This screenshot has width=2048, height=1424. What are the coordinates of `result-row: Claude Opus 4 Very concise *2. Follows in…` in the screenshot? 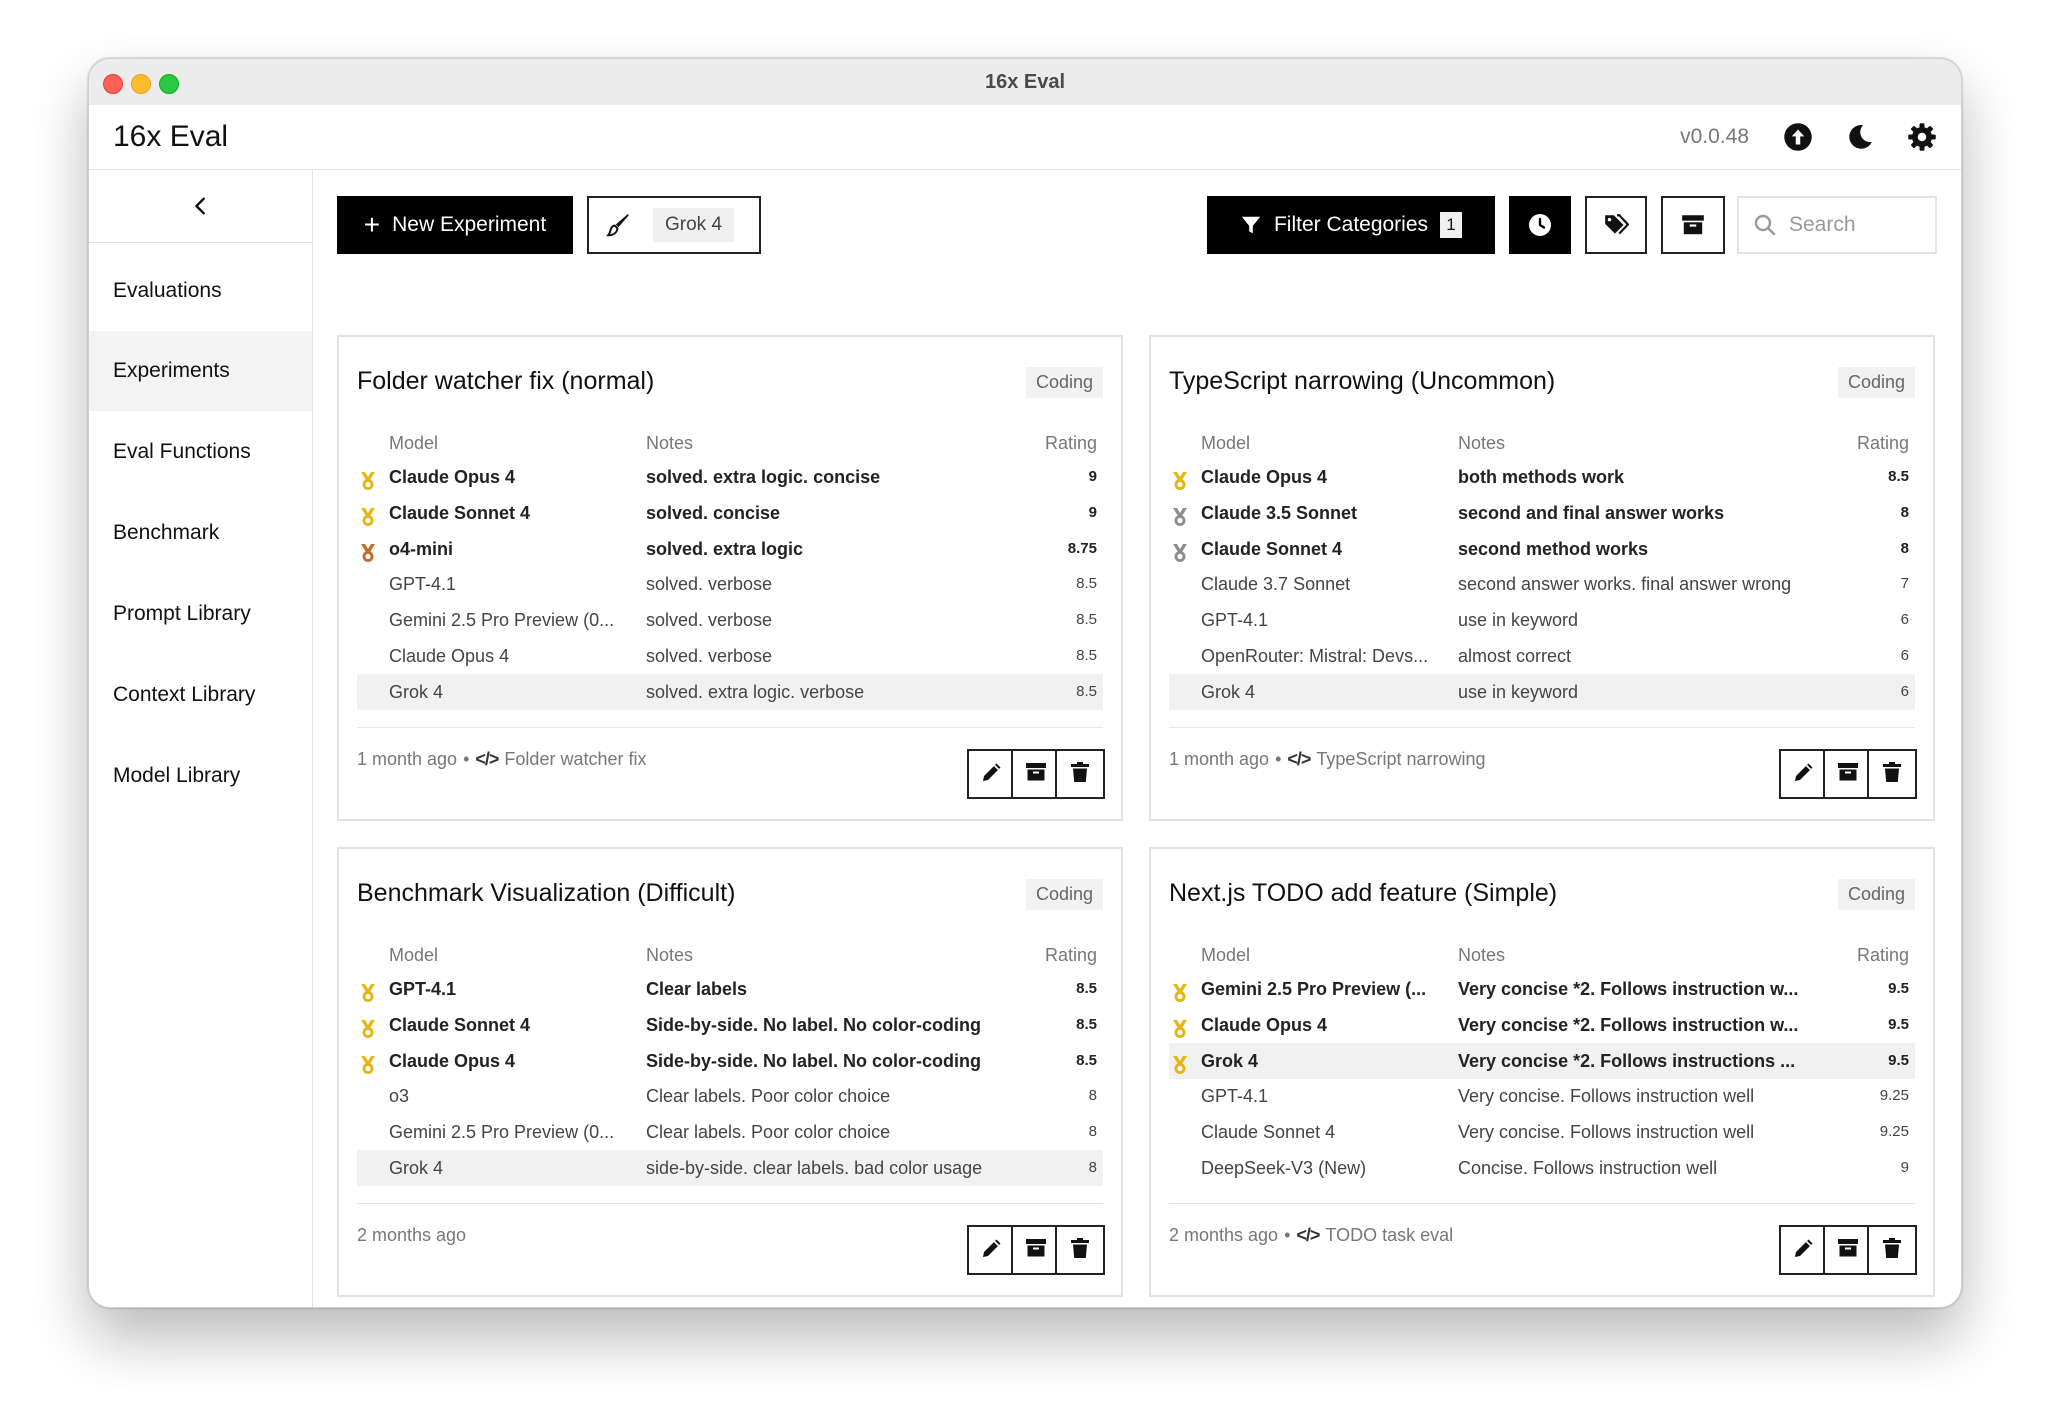 It's located at (1542, 1025).